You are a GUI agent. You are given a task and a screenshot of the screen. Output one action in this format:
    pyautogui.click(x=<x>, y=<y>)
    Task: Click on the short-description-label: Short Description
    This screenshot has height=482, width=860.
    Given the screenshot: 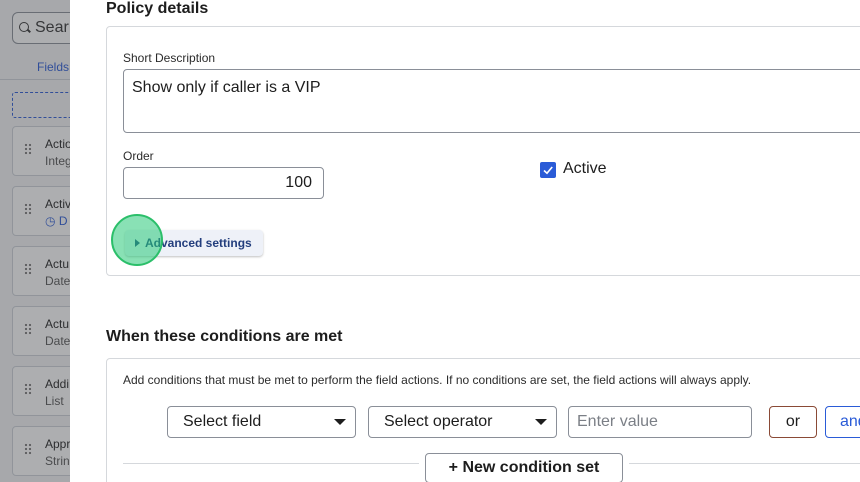 What is the action you would take?
    pyautogui.click(x=169, y=58)
    